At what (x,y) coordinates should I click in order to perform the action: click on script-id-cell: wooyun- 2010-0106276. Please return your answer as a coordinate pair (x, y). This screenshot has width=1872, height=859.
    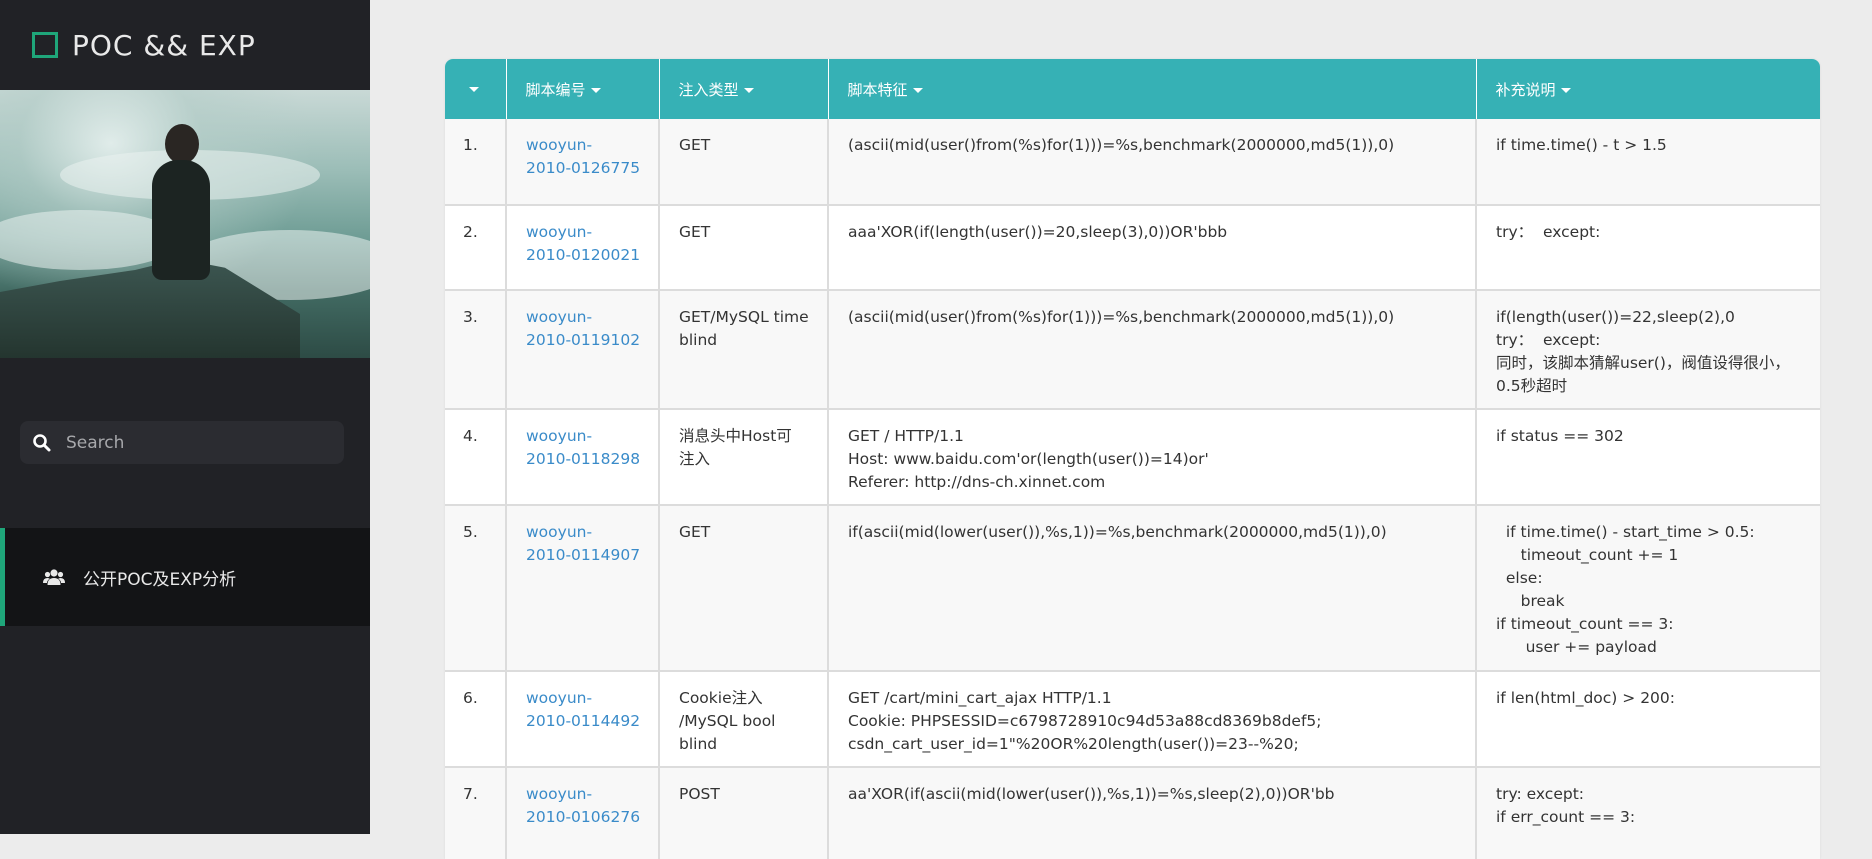
    Looking at the image, I should click on (583, 813).